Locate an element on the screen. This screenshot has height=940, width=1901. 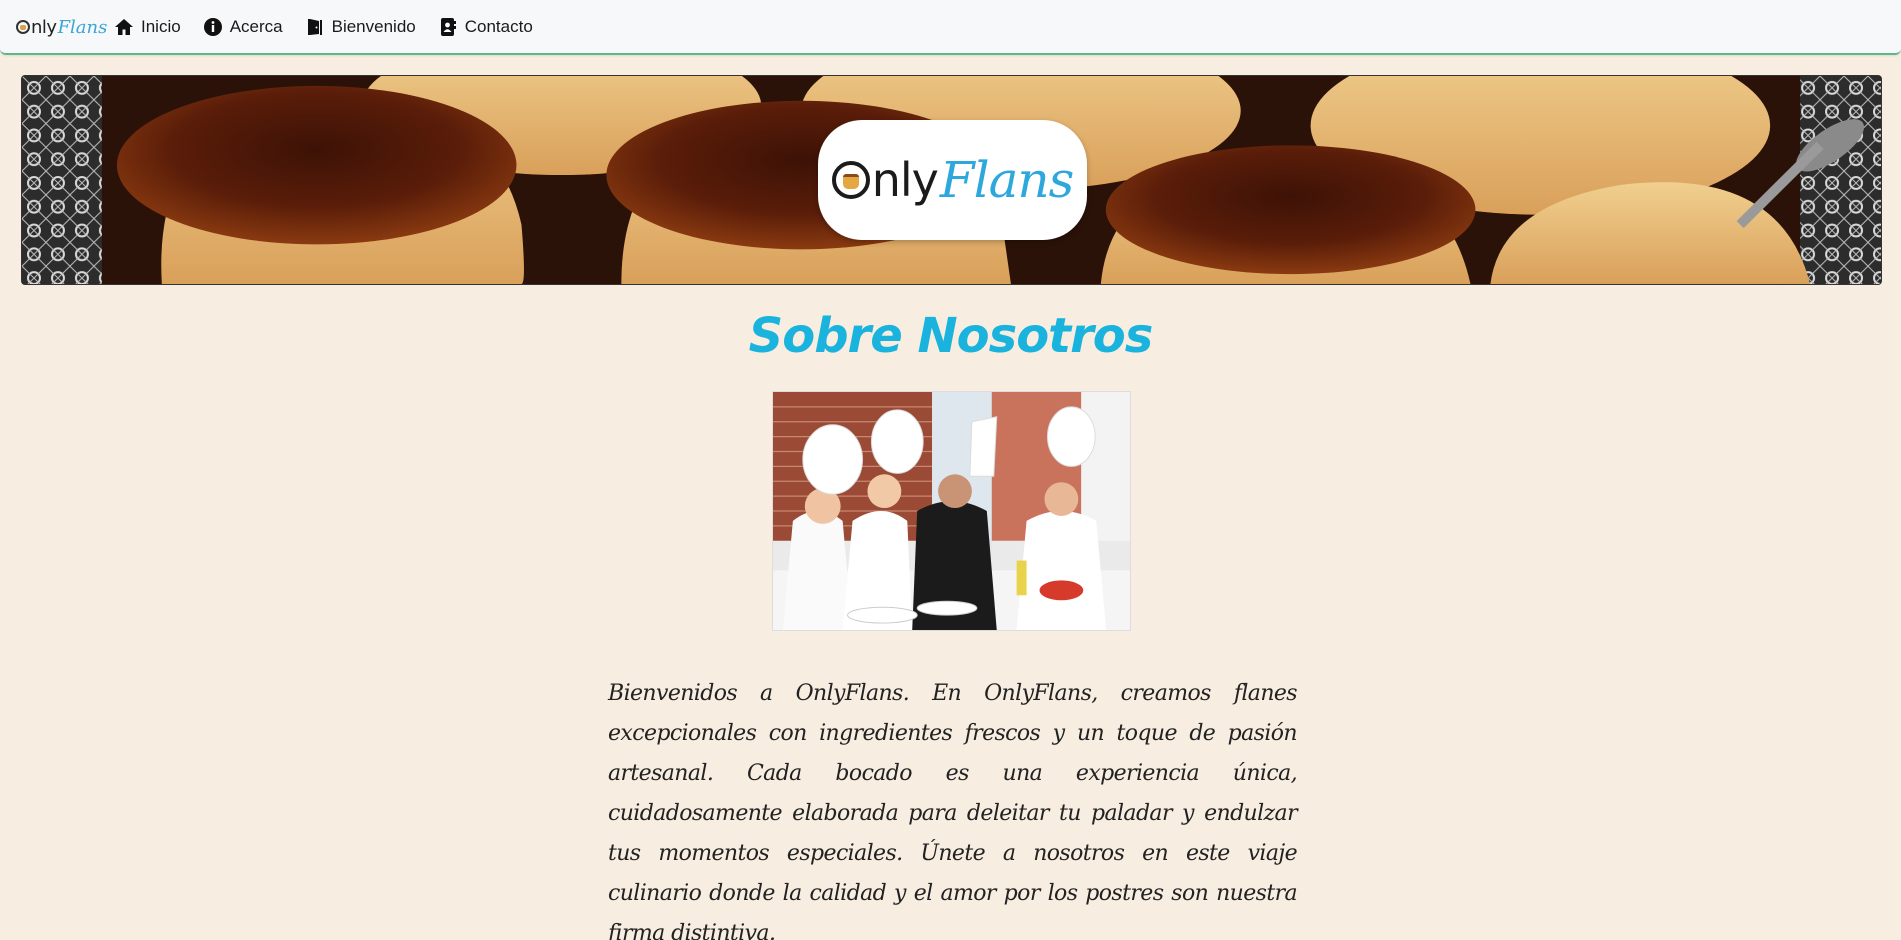
nav-item-contacto: Contacto is located at coordinates (485, 27).